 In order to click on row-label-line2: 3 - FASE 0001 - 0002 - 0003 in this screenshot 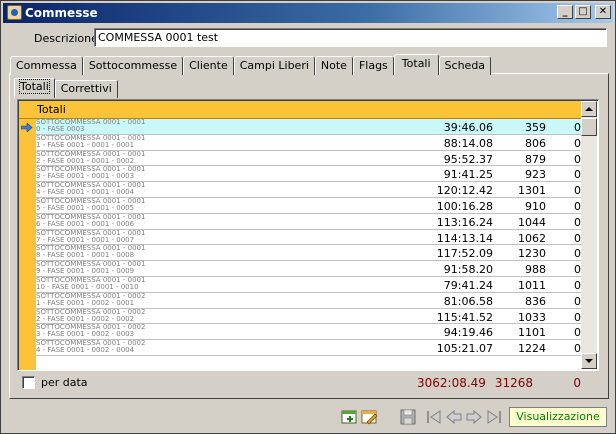, I will do `click(85, 334)`.